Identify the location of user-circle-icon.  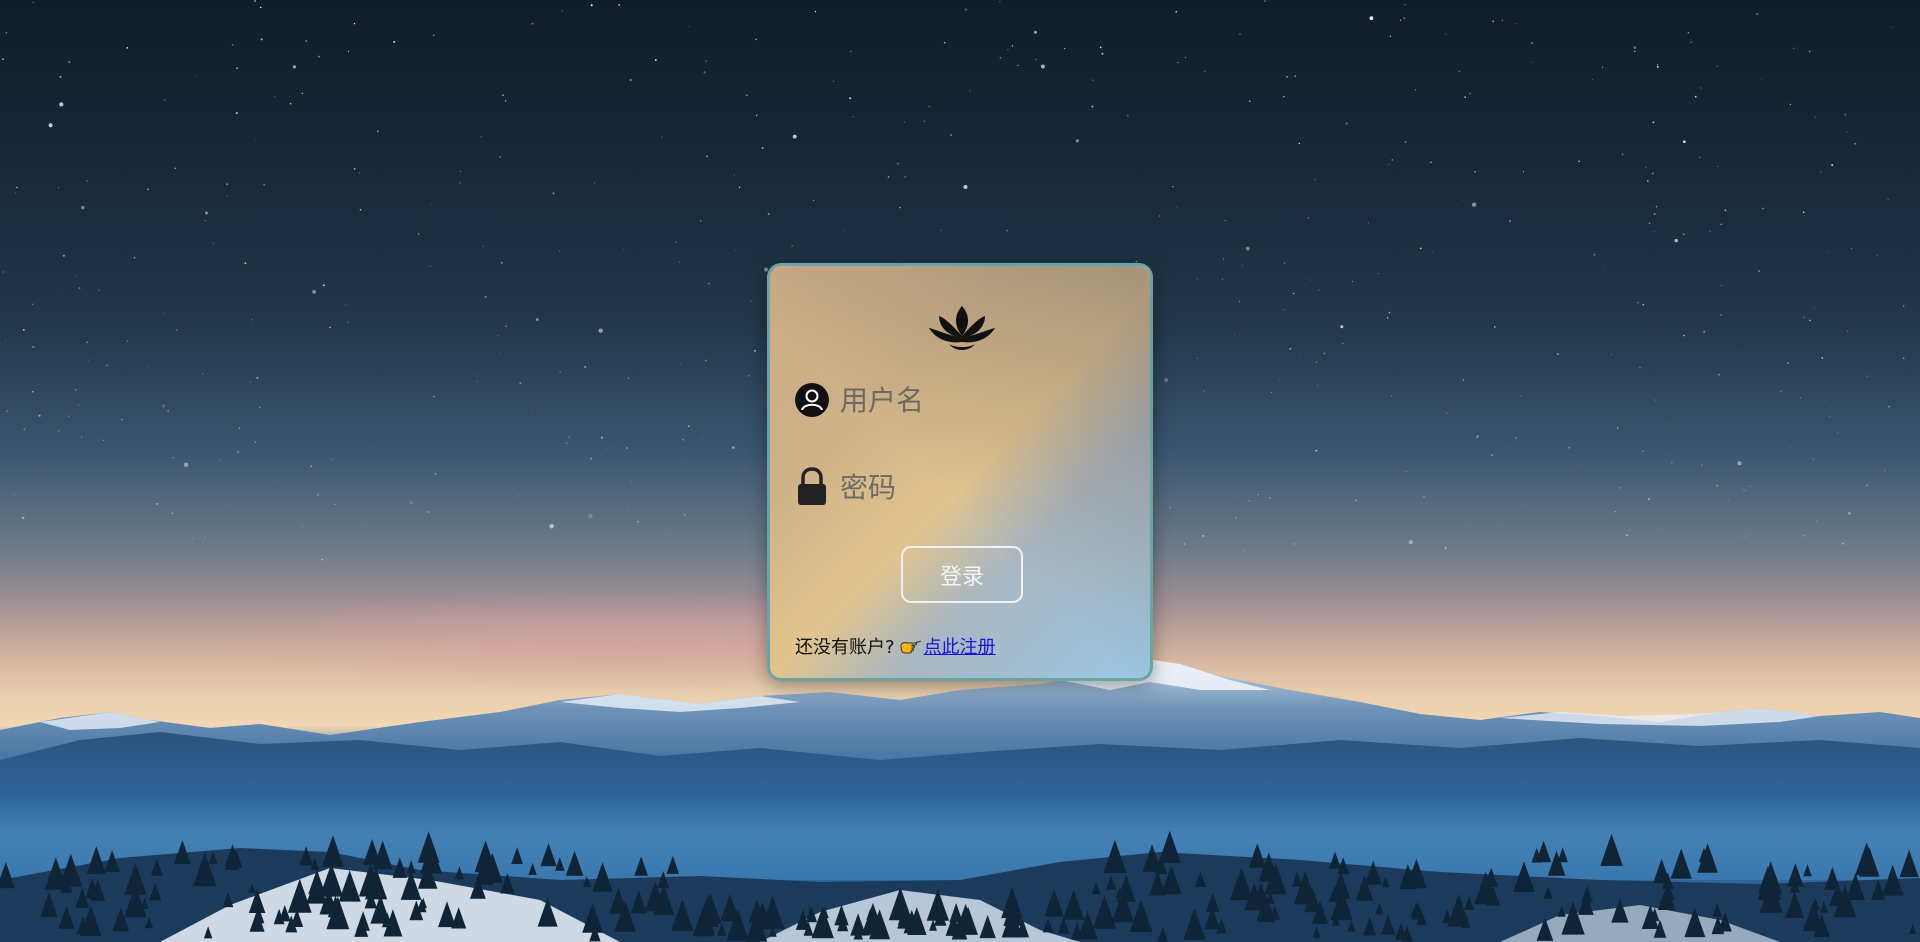
(812, 400).